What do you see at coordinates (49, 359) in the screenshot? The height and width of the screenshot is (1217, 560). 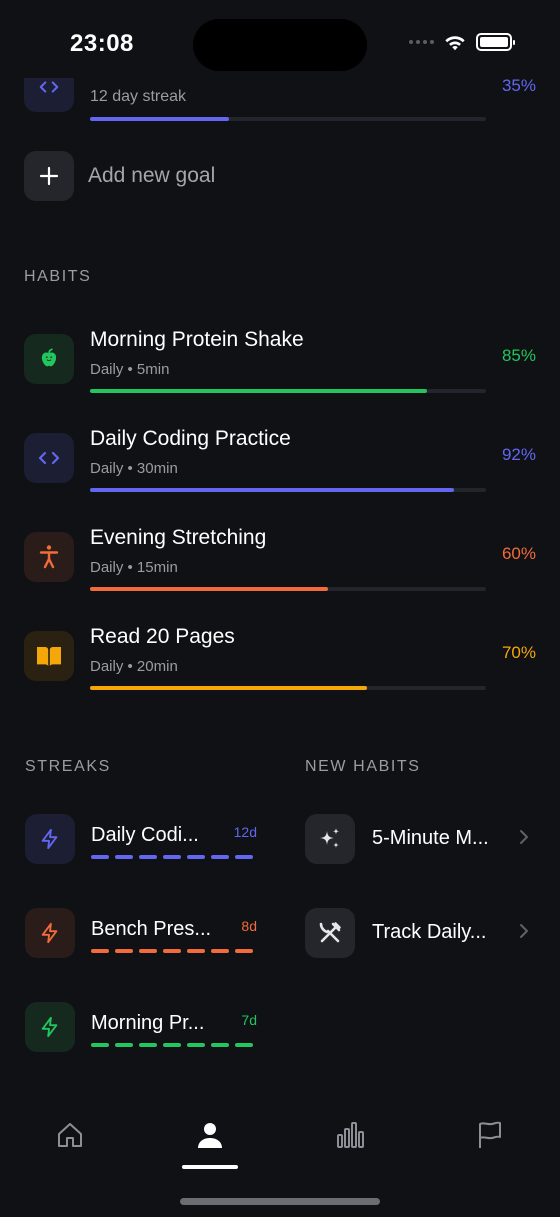 I see `apple-icon` at bounding box center [49, 359].